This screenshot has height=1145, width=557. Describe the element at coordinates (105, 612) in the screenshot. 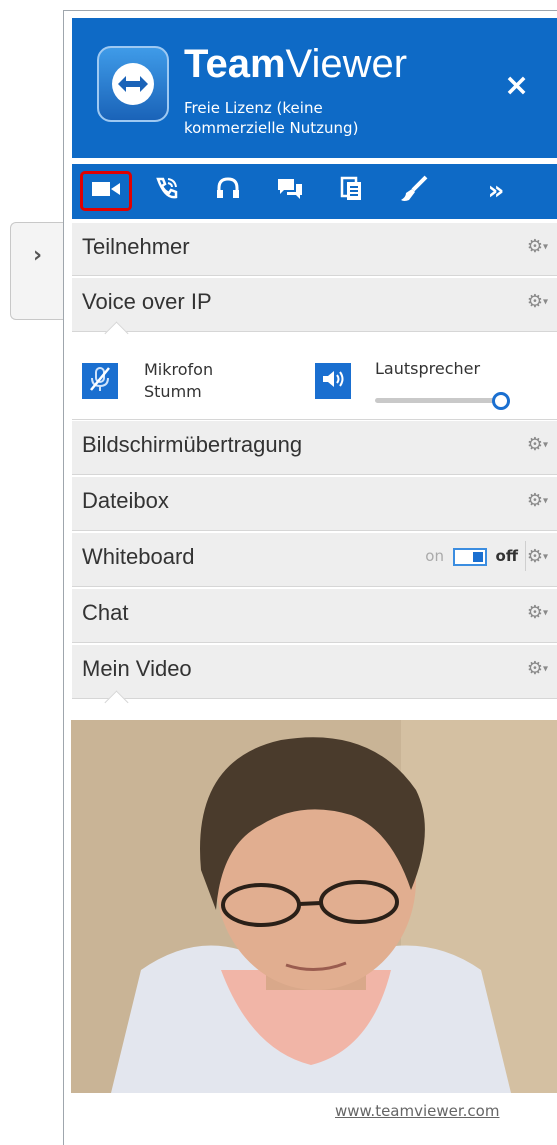

I see `section-title: Chat` at that location.